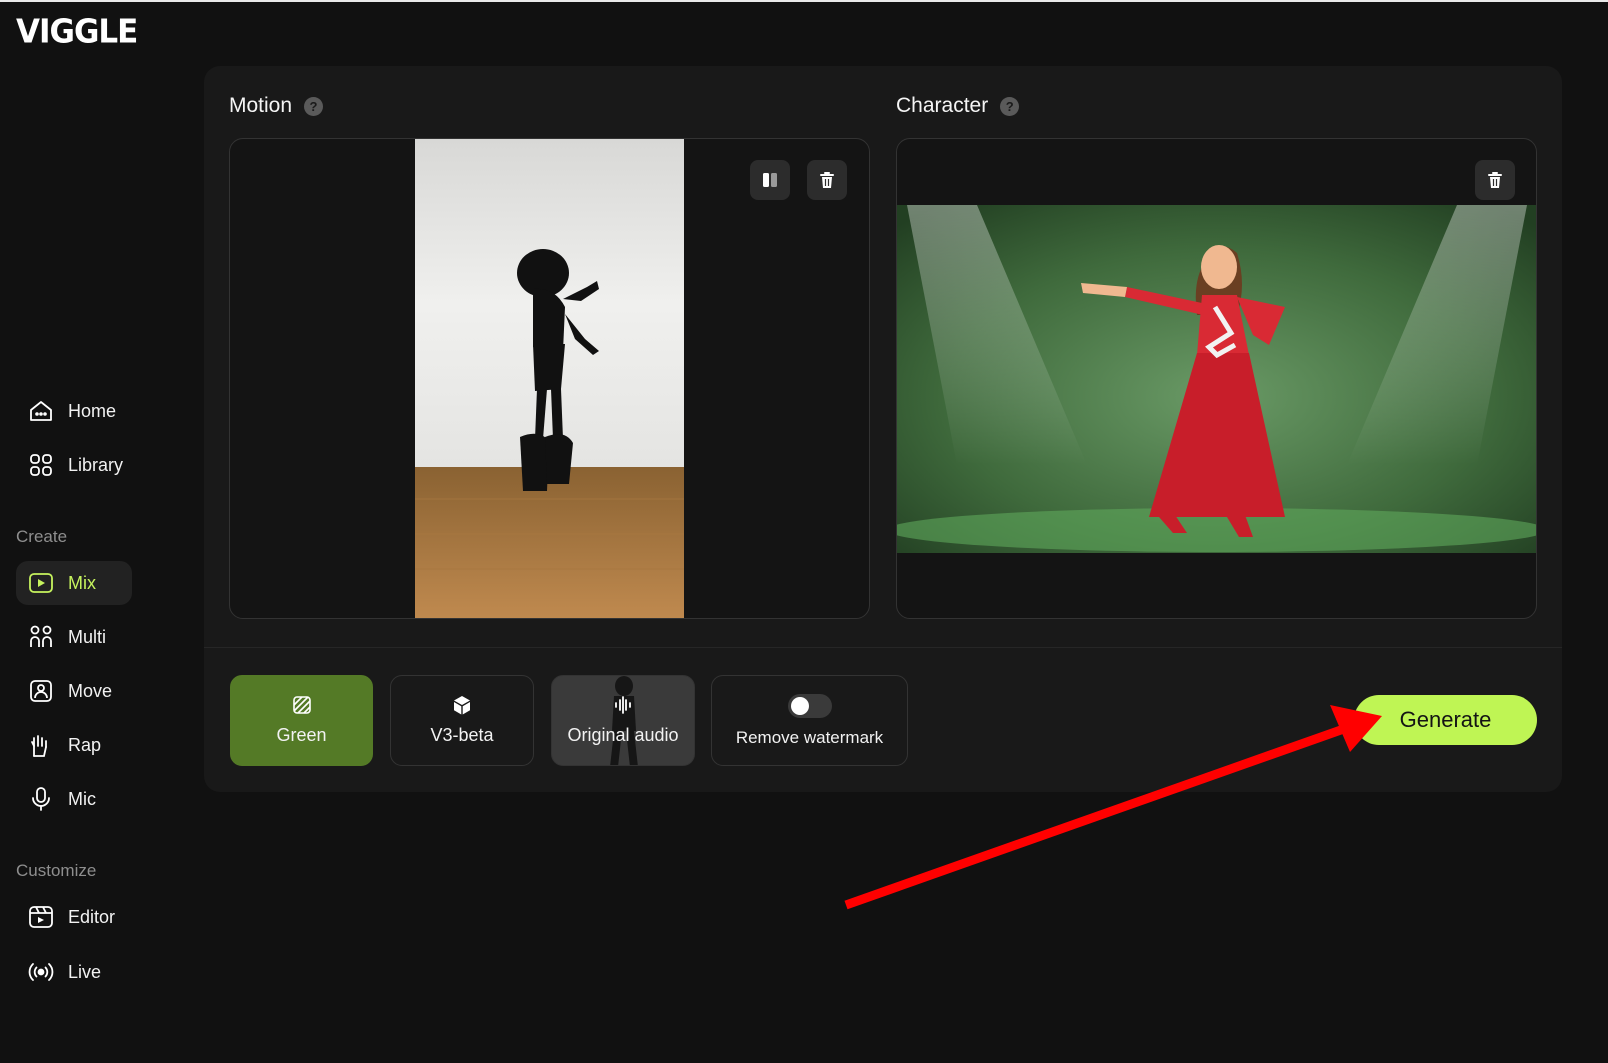  What do you see at coordinates (41, 465) in the screenshot?
I see `library-icon` at bounding box center [41, 465].